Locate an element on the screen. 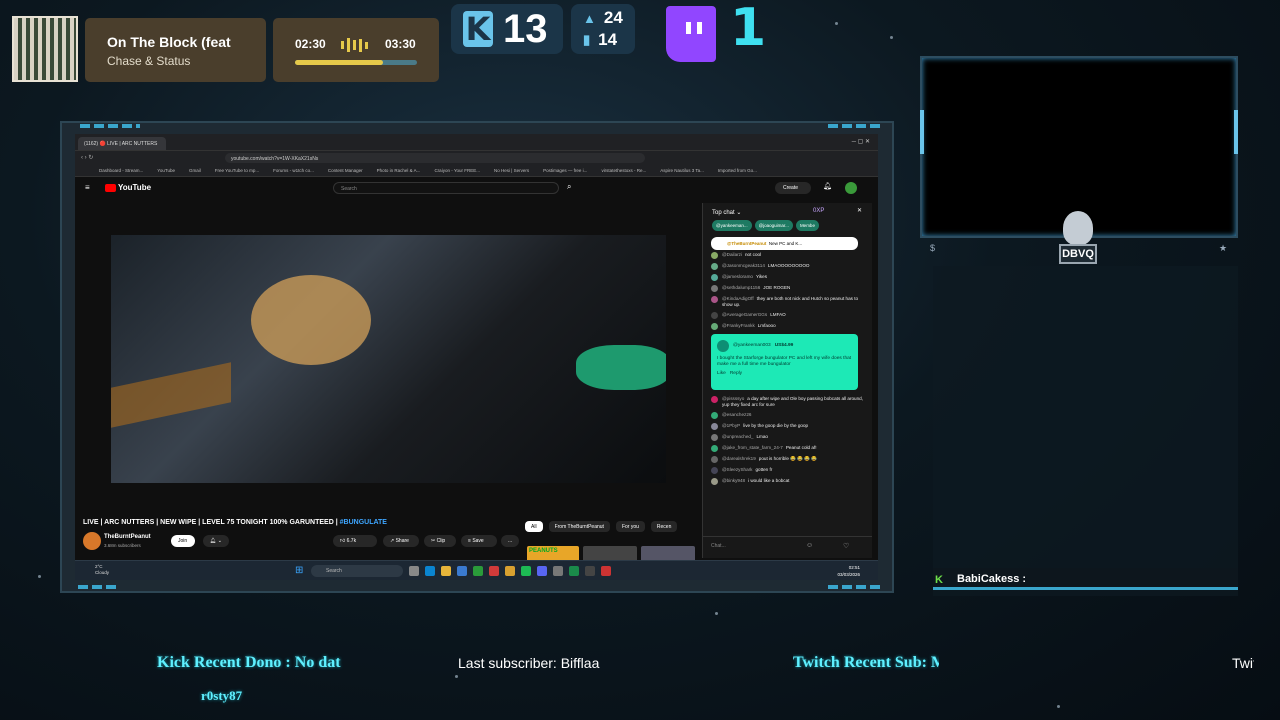 The height and width of the screenshot is (720, 1280). create-button: Create is located at coordinates (793, 188).